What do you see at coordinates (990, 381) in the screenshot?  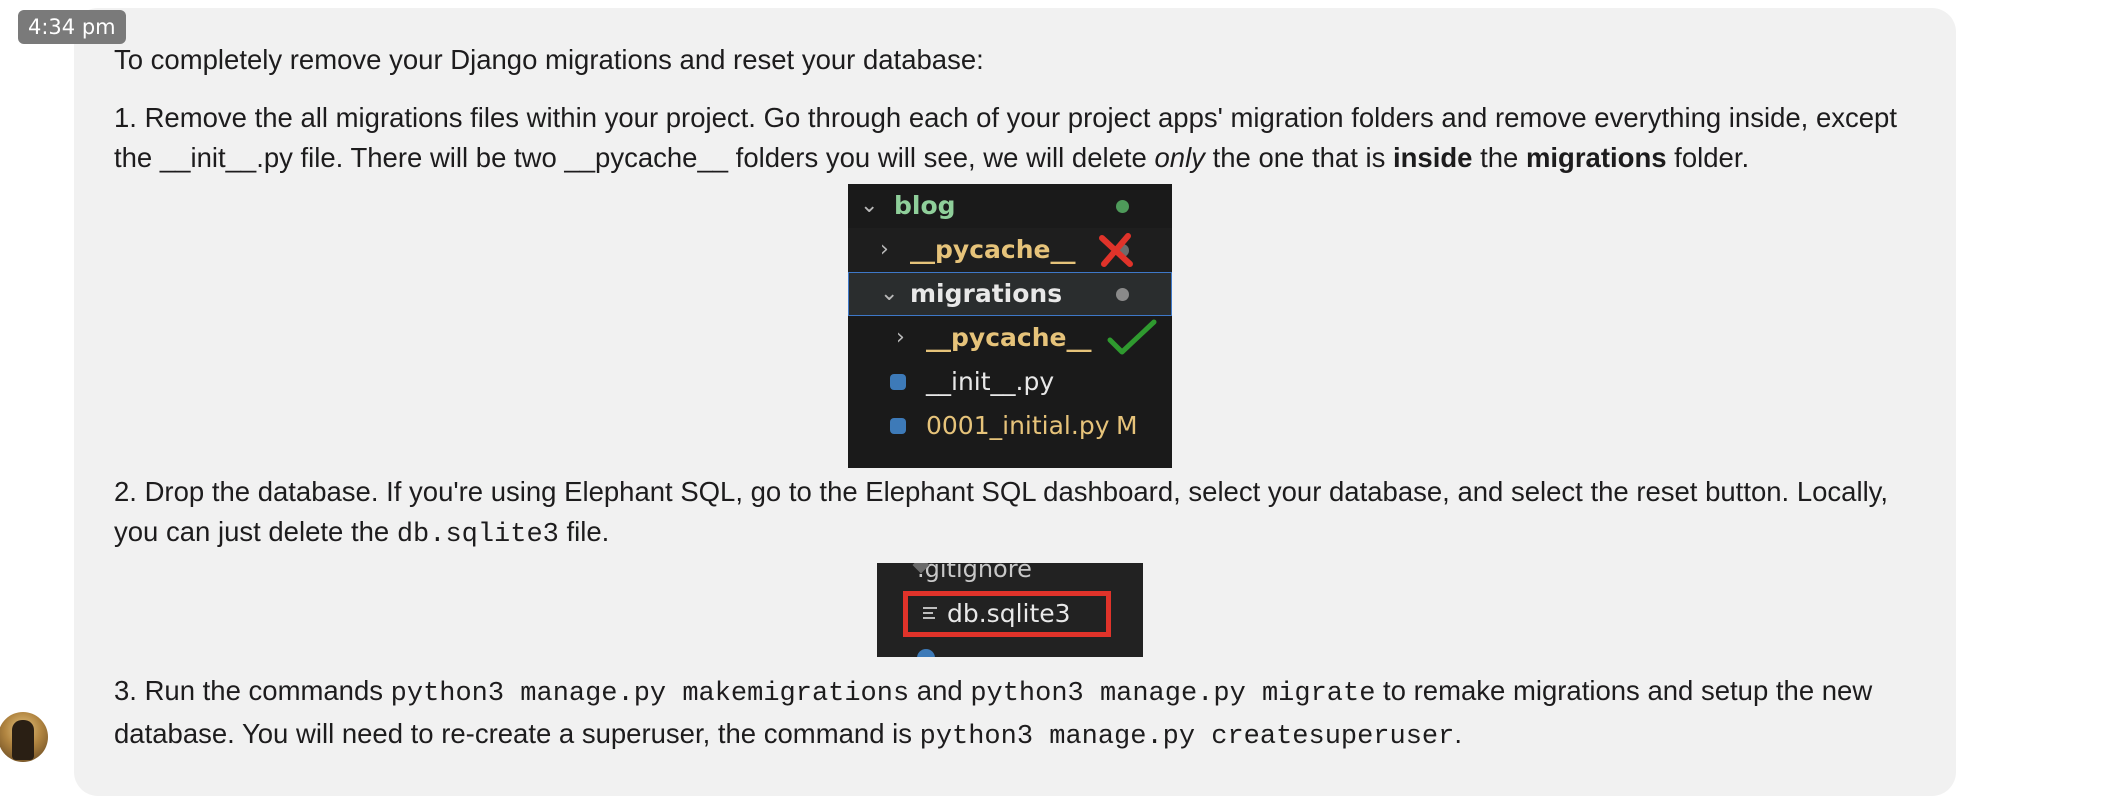 I see `tree-row-label: __init__.py` at bounding box center [990, 381].